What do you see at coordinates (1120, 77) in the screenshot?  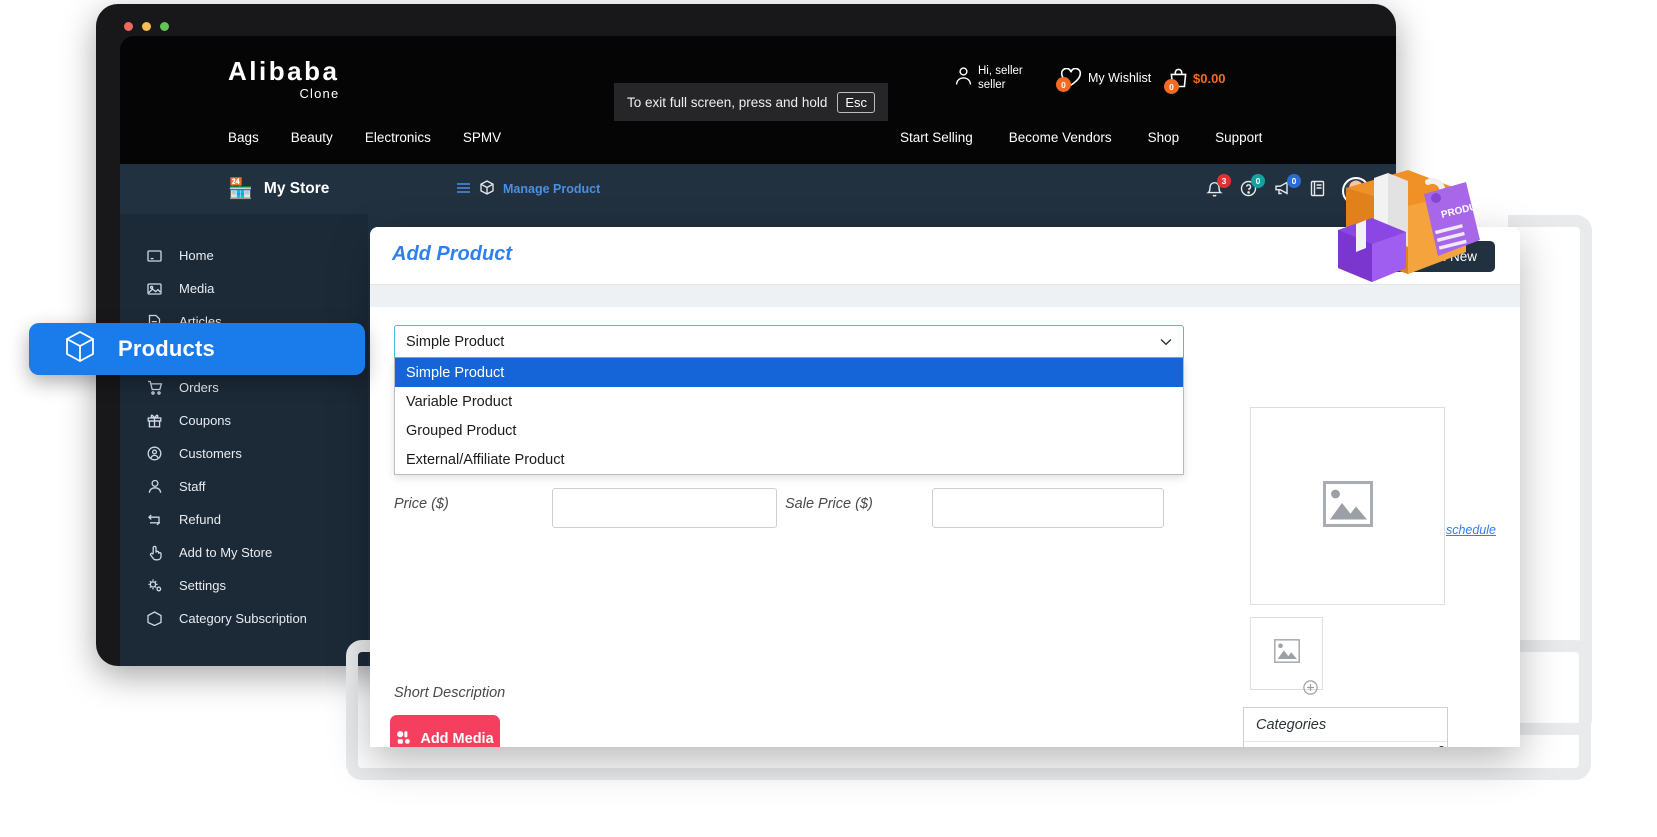 I see `wishlist-label: My Wishlist` at bounding box center [1120, 77].